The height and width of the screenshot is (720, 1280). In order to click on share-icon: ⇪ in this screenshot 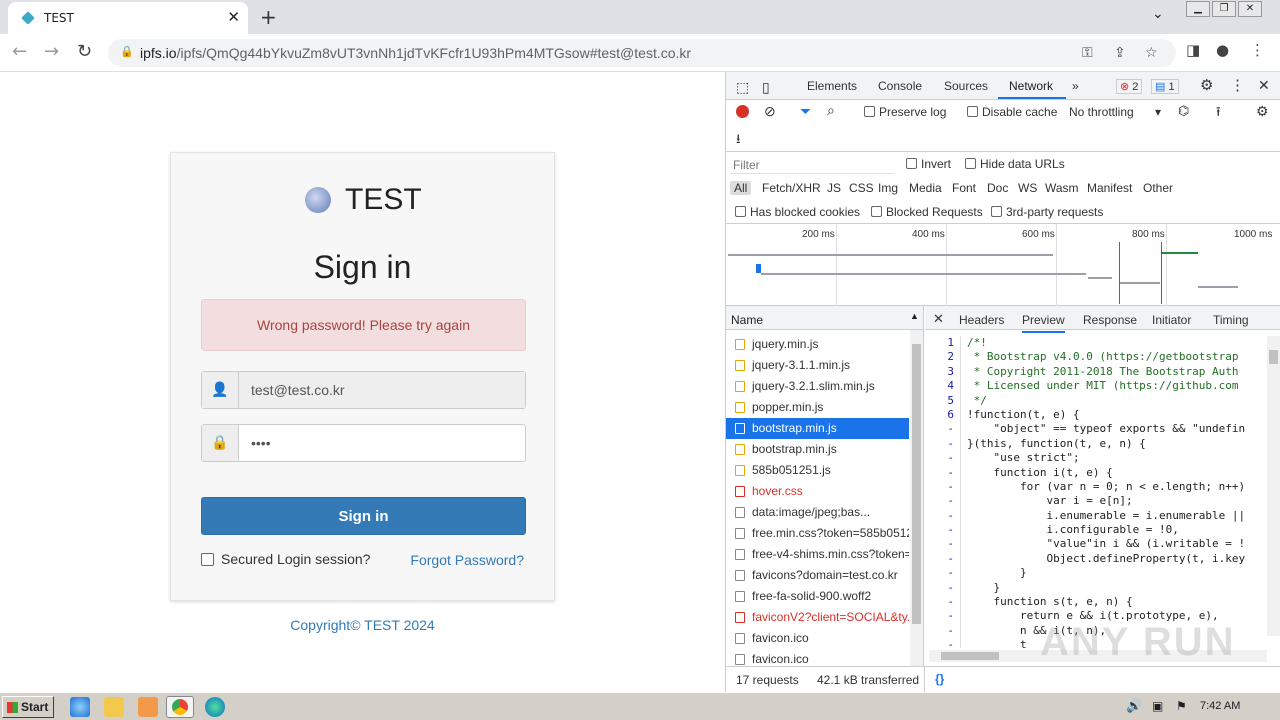, I will do `click(1120, 53)`.